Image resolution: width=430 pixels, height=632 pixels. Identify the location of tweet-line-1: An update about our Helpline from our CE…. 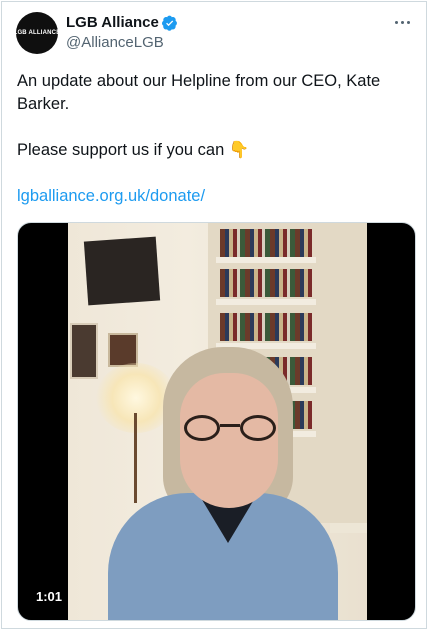
(199, 92).